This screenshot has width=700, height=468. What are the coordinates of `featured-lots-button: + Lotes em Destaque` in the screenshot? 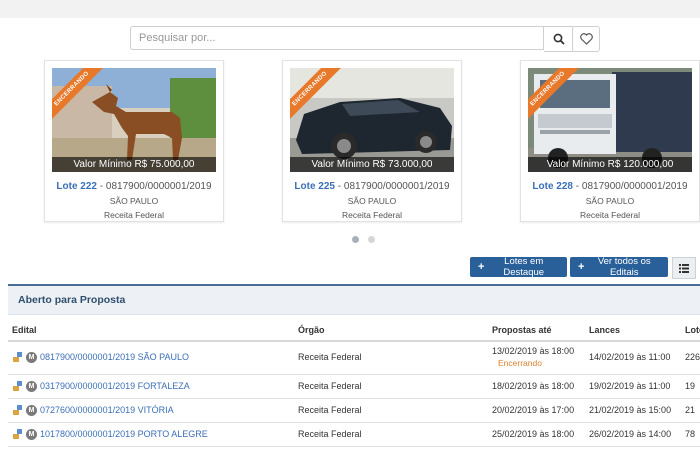 It's located at (518, 267).